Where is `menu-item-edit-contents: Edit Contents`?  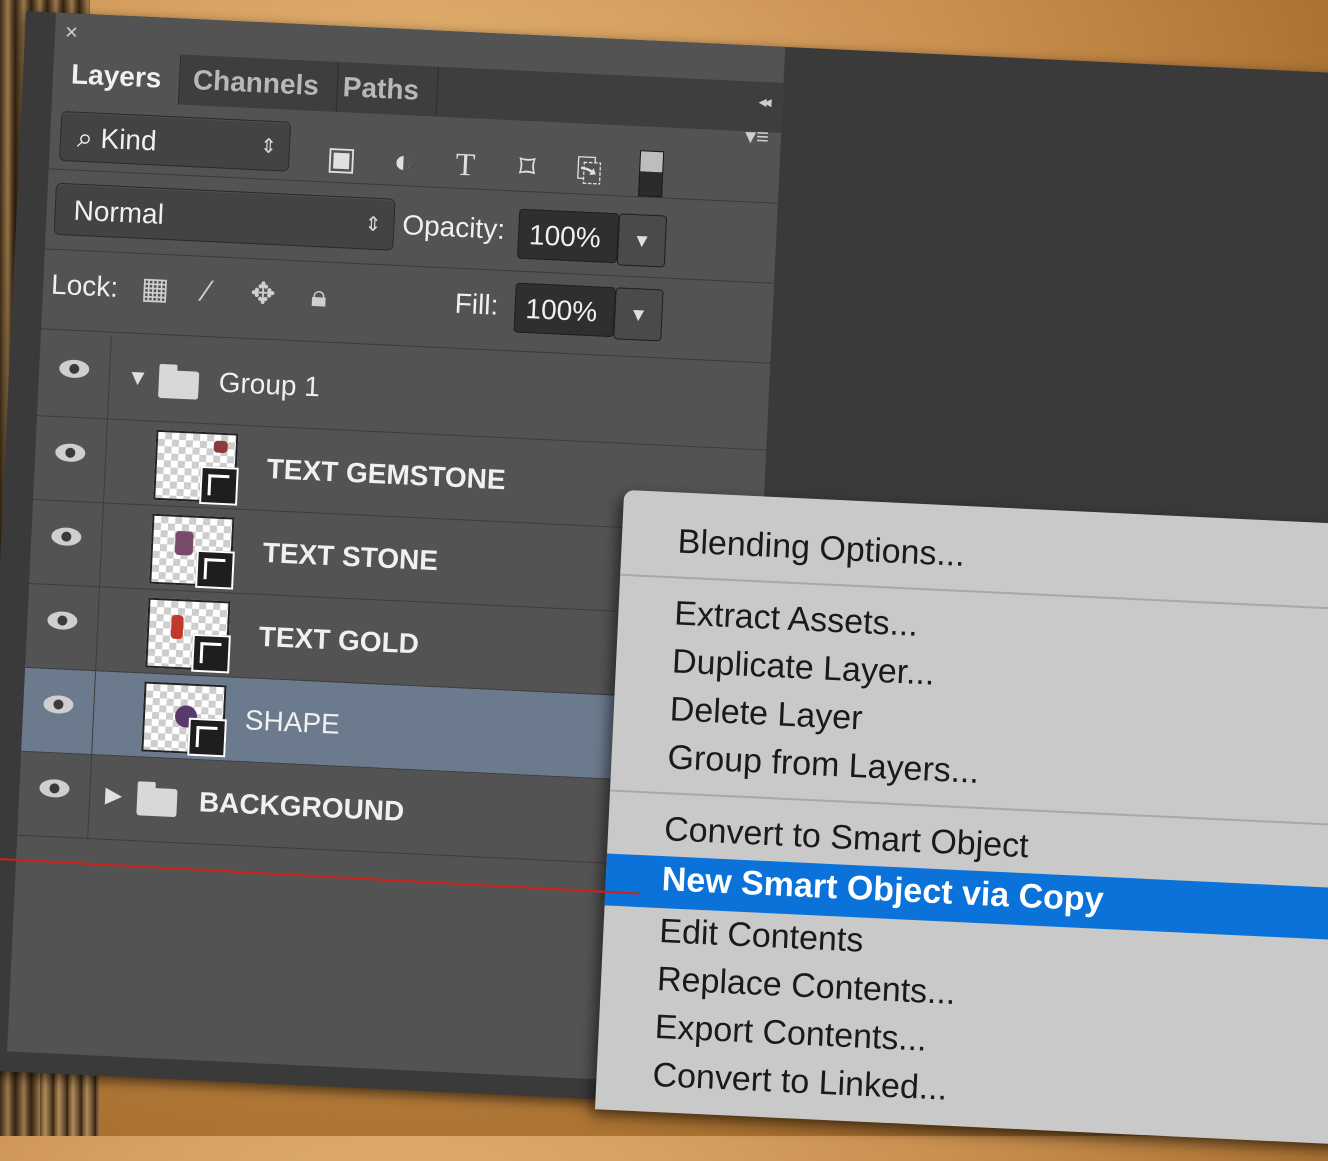
menu-item-edit-contents: Edit Contents is located at coordinates (761, 936).